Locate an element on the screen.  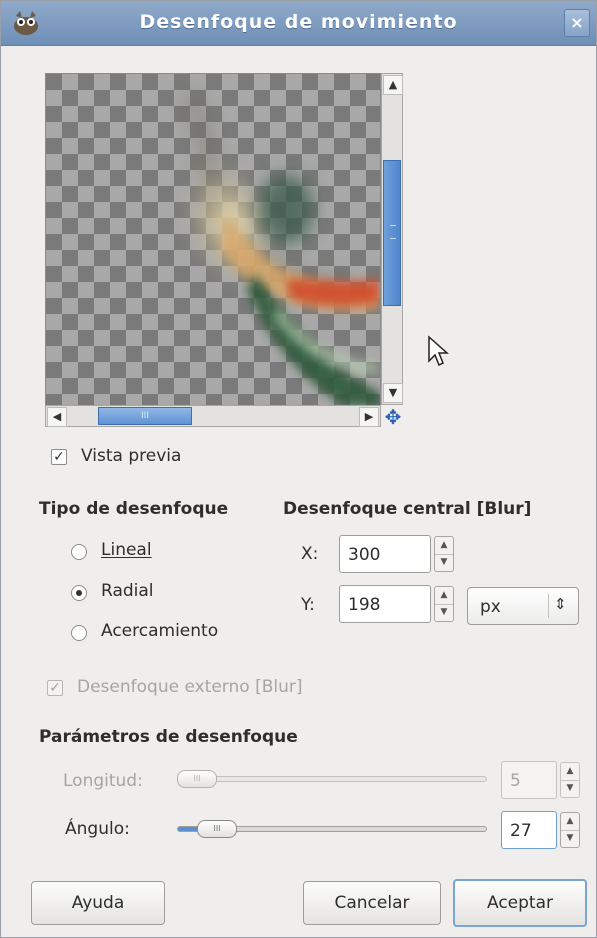
window-title: Desenfoque de movimiento is located at coordinates (298, 22).